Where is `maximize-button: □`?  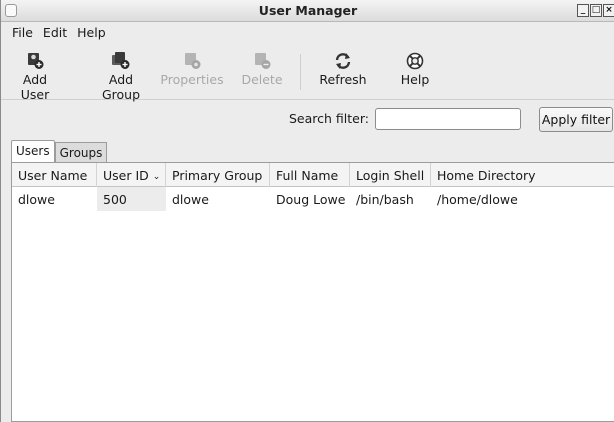
maximize-button: □ is located at coordinates (596, 10).